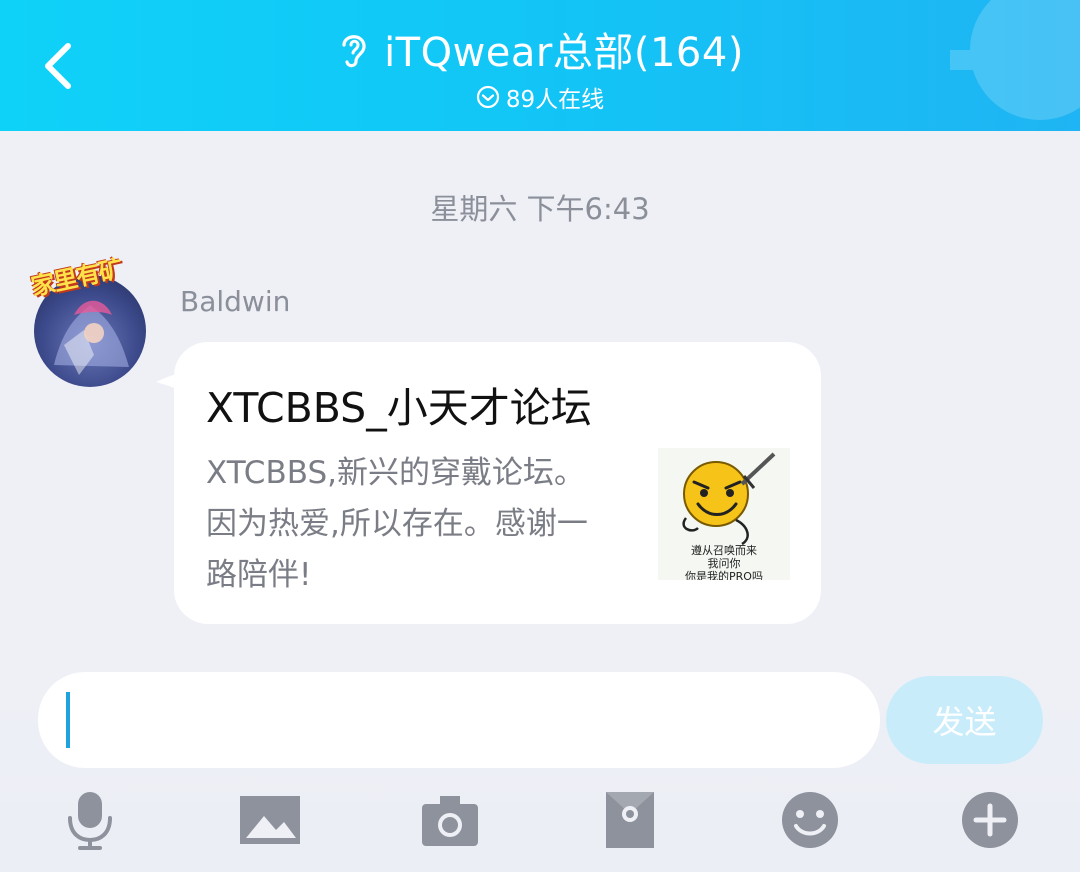 Image resolution: width=1080 pixels, height=872 pixels. What do you see at coordinates (724, 563) in the screenshot?
I see `thumb-line-2: 我问你` at bounding box center [724, 563].